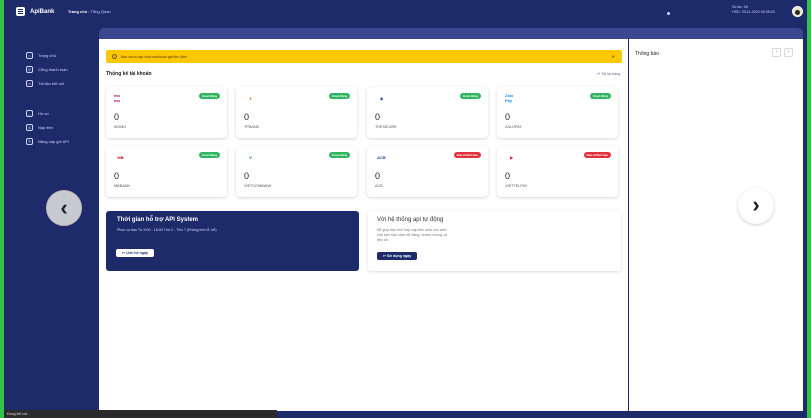 This screenshot has height=418, width=811. Describe the element at coordinates (782, 52) in the screenshot. I see `notifications-pager: ‹ ›` at that location.